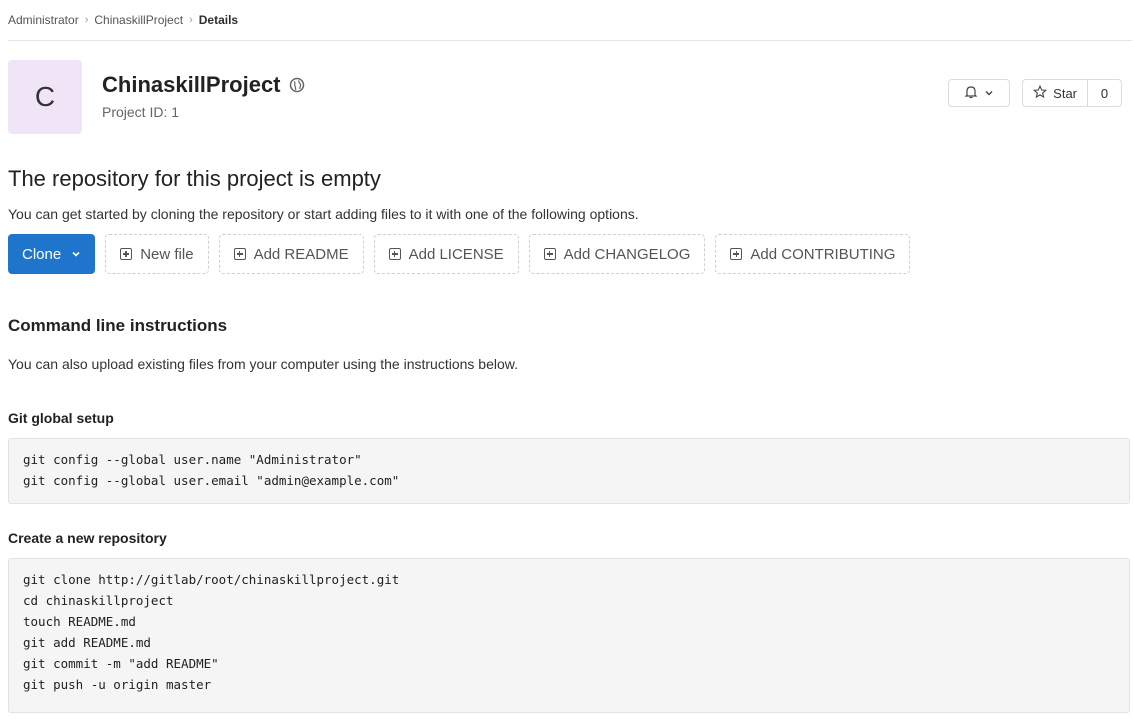  Describe the element at coordinates (301, 254) in the screenshot. I see `add-readme-label: Add README` at that location.